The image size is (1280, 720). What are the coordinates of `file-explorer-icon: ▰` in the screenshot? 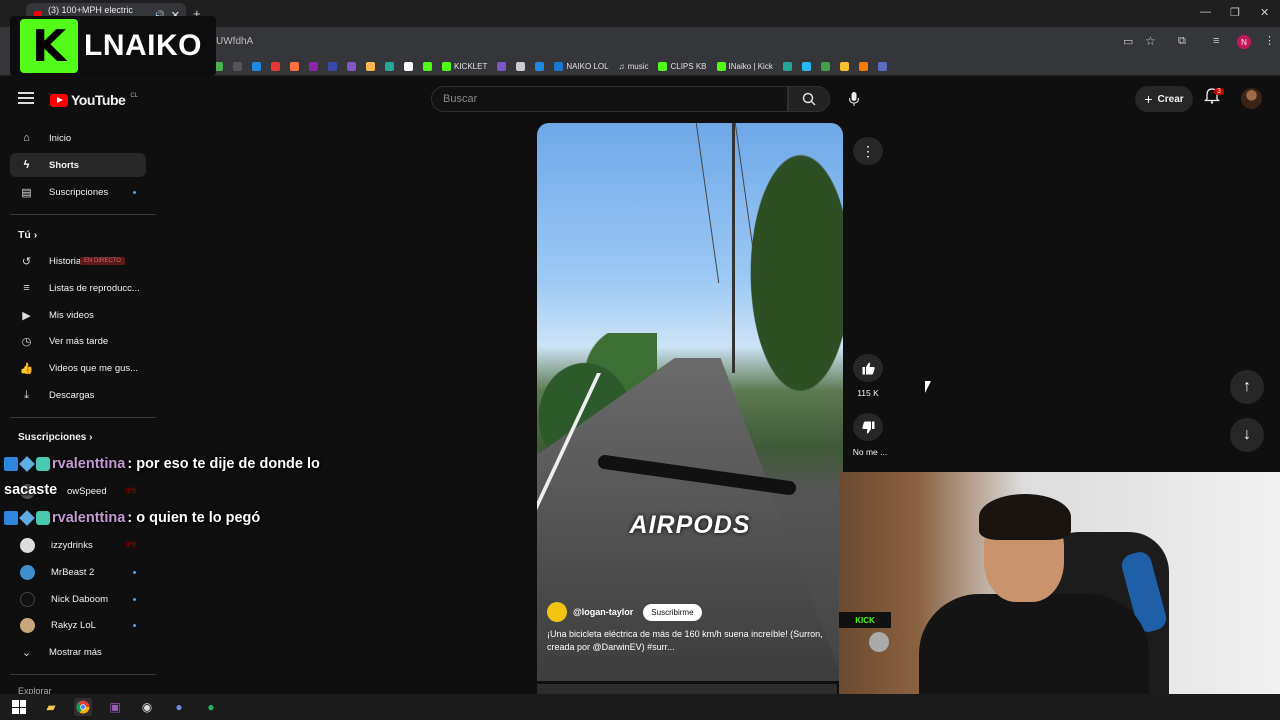 It's located at (51, 707).